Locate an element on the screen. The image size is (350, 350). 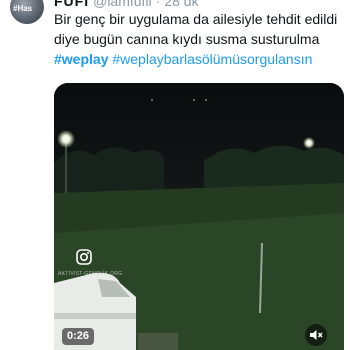
avatar: #Has is located at coordinates (27, 12).